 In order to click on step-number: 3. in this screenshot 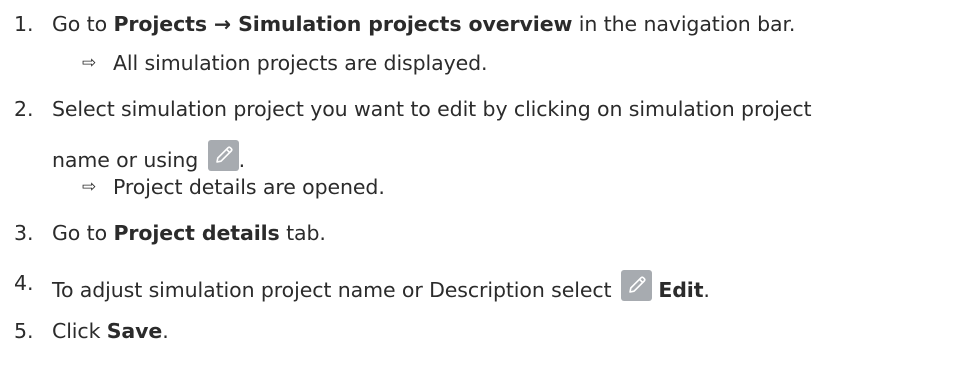, I will do `click(24, 233)`.